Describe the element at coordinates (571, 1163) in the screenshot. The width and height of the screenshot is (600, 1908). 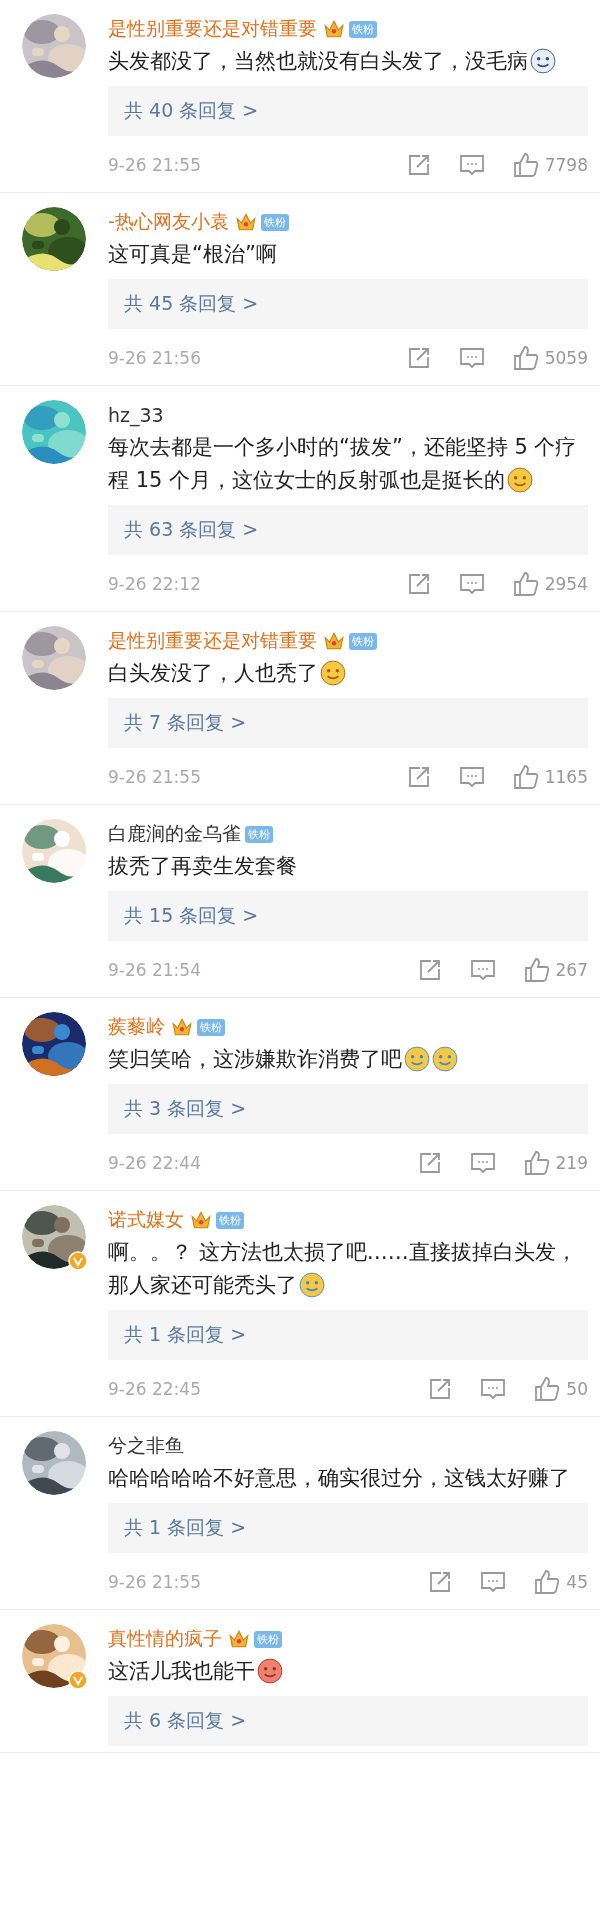
I see `like-count: 219` at that location.